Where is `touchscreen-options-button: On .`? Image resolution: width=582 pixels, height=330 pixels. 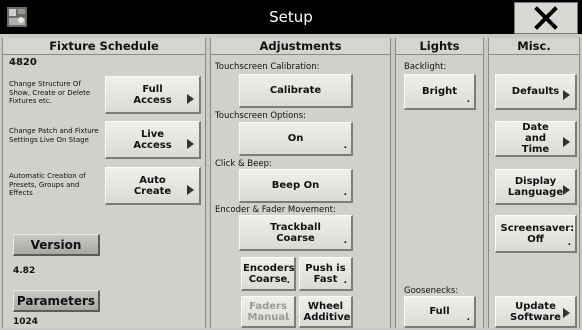
touchscreen-options-button: On . is located at coordinates (296, 139).